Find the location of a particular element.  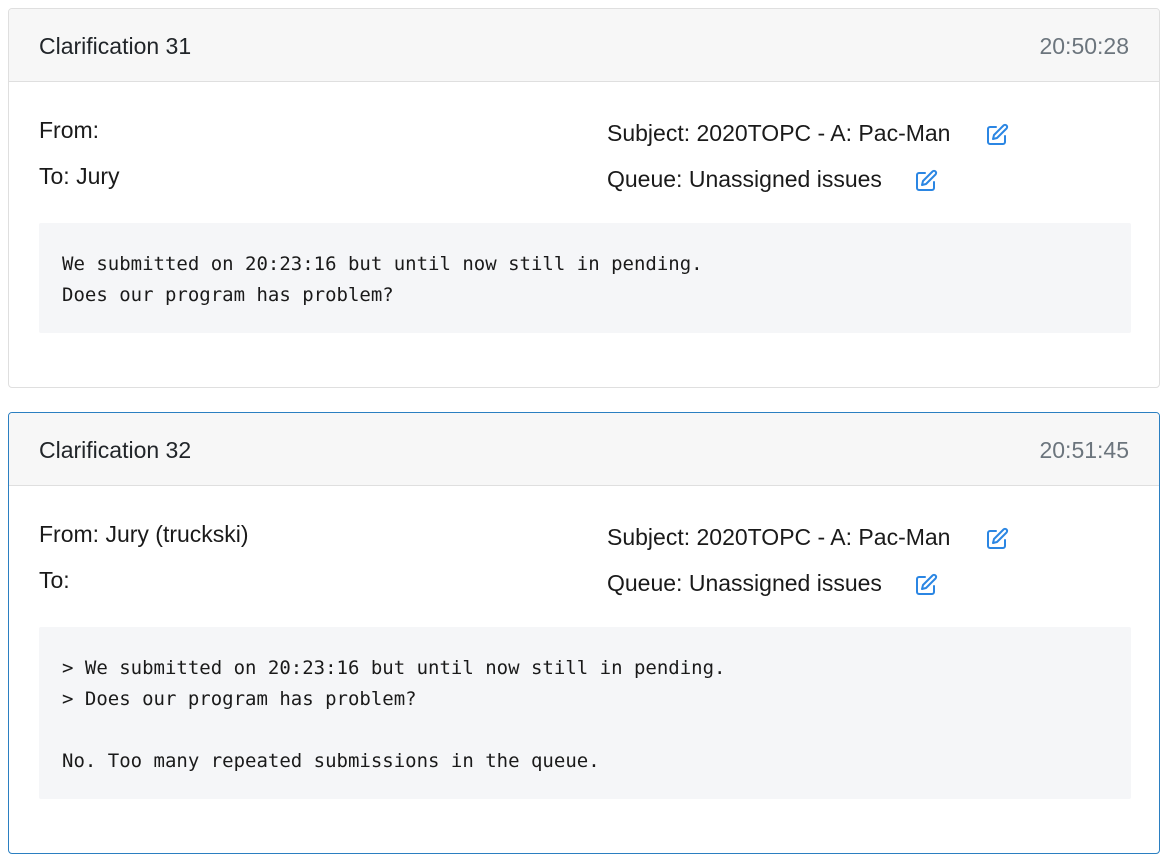

from-field: From: Jury (truckski) is located at coordinates (144, 534).